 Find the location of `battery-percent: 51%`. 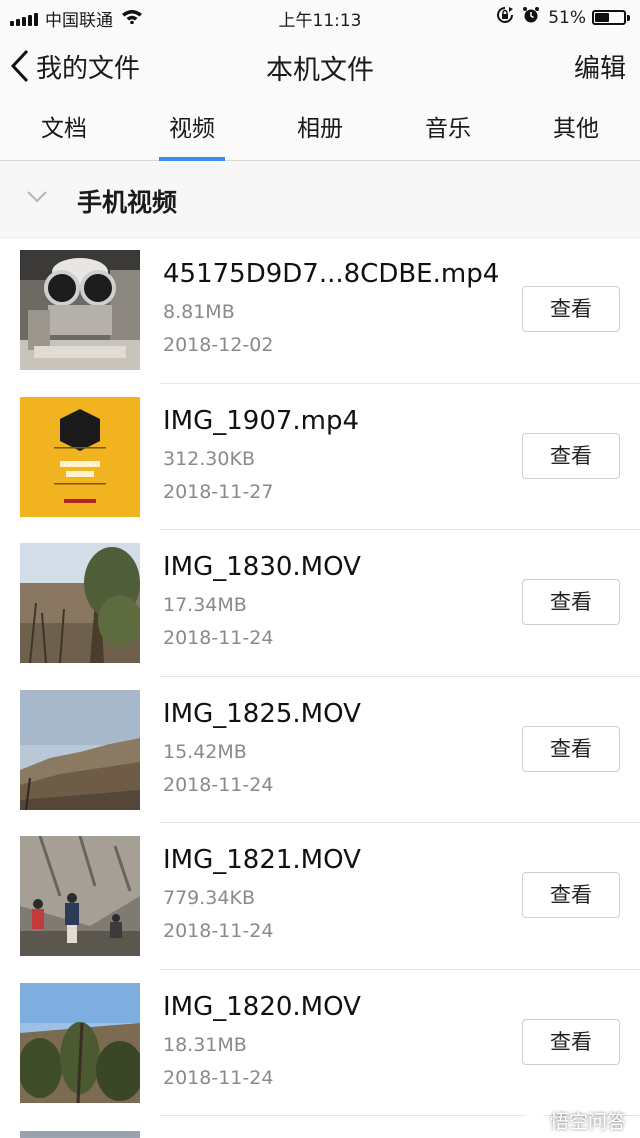

battery-percent: 51% is located at coordinates (567, 17).